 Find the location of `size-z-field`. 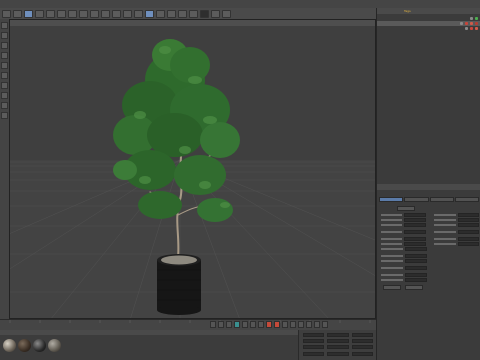

size-z-field is located at coordinates (338, 347).